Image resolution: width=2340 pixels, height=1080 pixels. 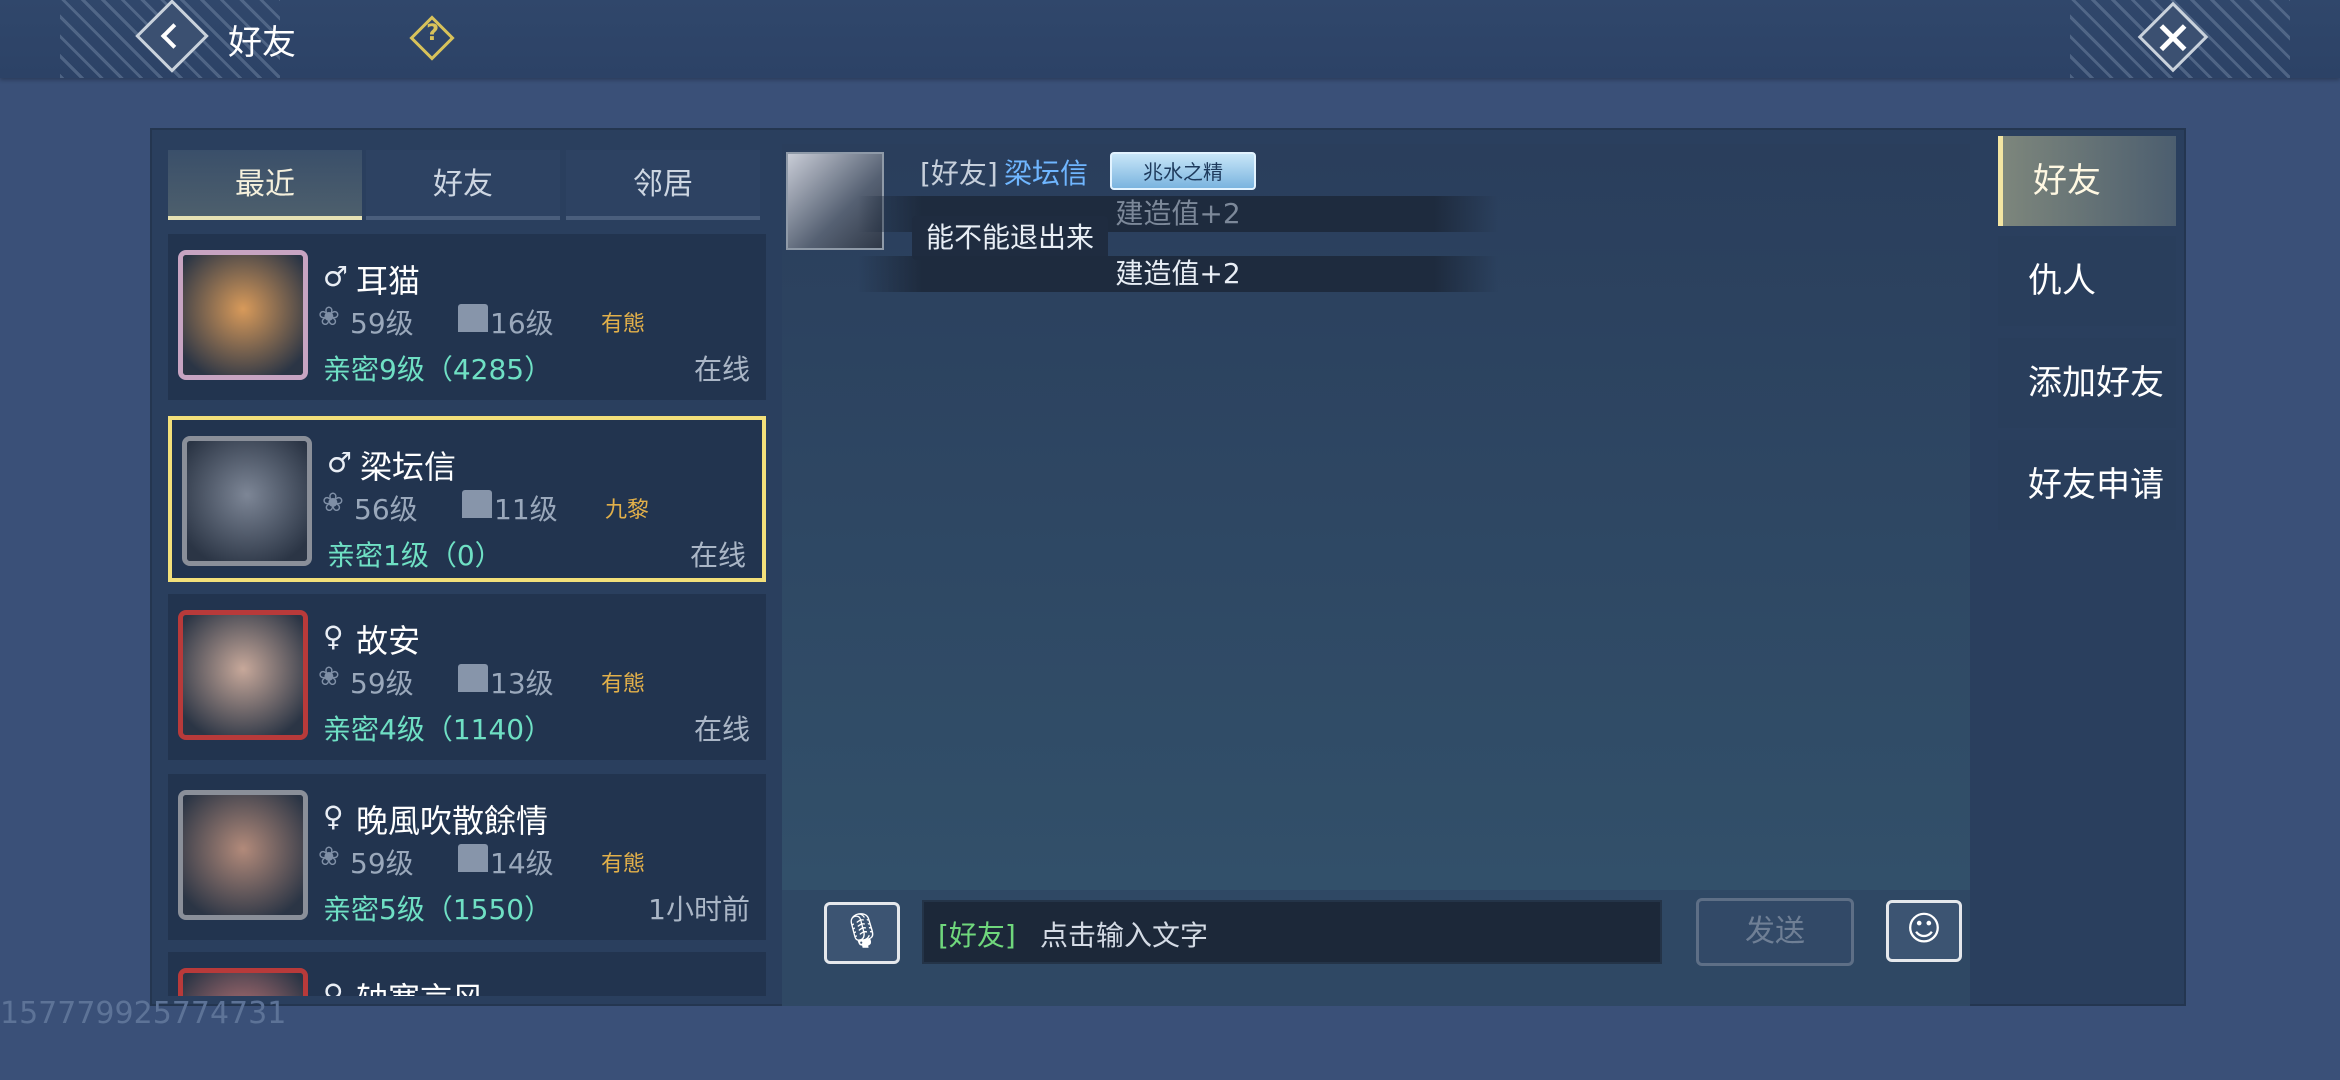 I want to click on side-tab-friends: 好友, so click(x=2087, y=181).